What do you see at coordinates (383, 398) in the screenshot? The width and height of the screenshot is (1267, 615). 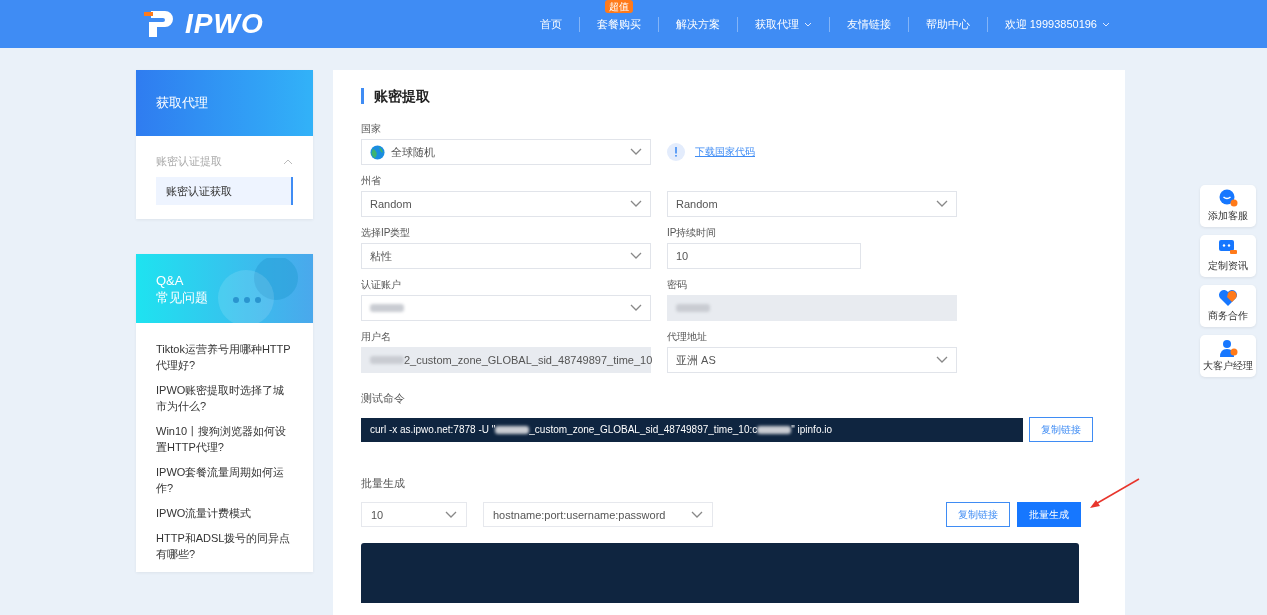 I see `section-label: 测试命令` at bounding box center [383, 398].